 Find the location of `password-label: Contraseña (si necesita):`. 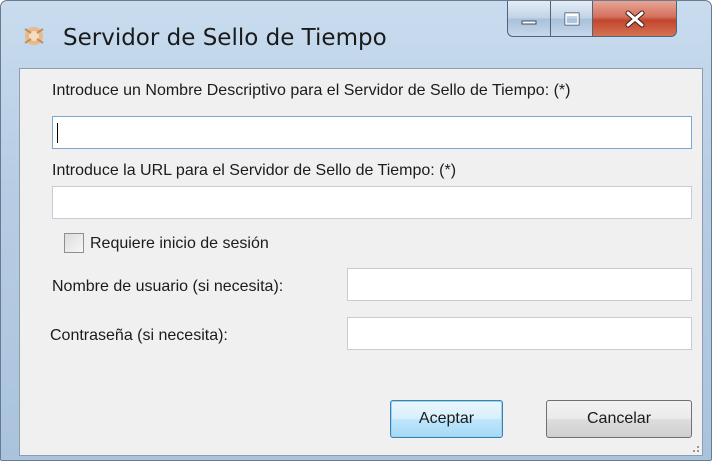

password-label: Contraseña (si necesita): is located at coordinates (139, 335).